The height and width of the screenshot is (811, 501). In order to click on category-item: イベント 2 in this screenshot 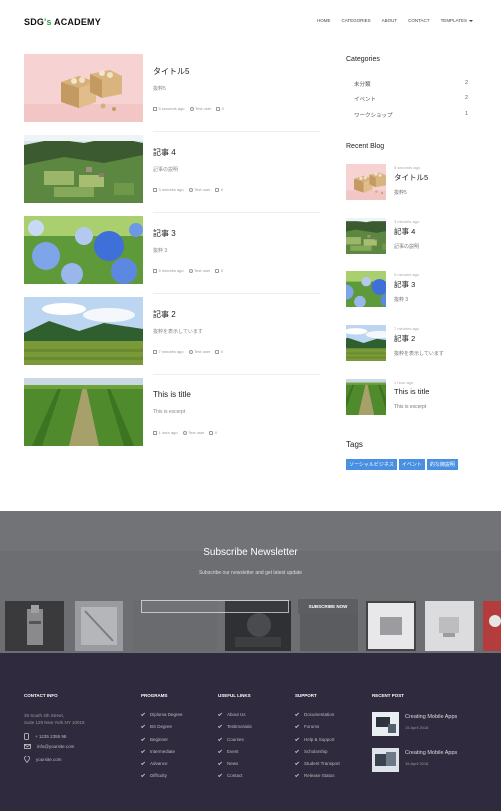, I will do `click(411, 99)`.